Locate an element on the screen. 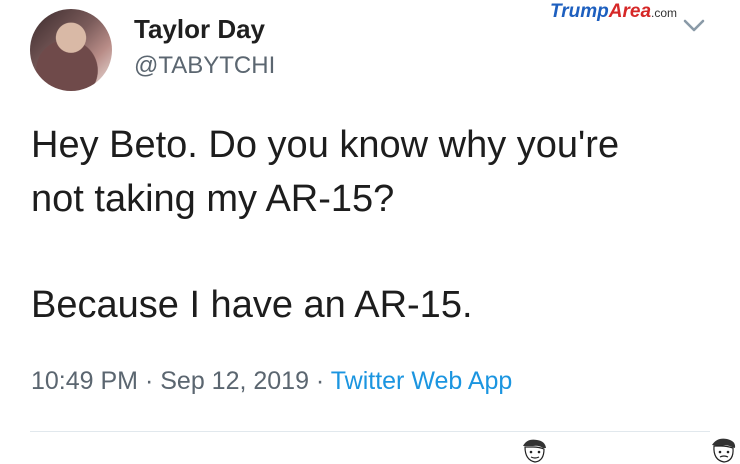 The width and height of the screenshot is (740, 464). watermark-part2: Area is located at coordinates (630, 11).